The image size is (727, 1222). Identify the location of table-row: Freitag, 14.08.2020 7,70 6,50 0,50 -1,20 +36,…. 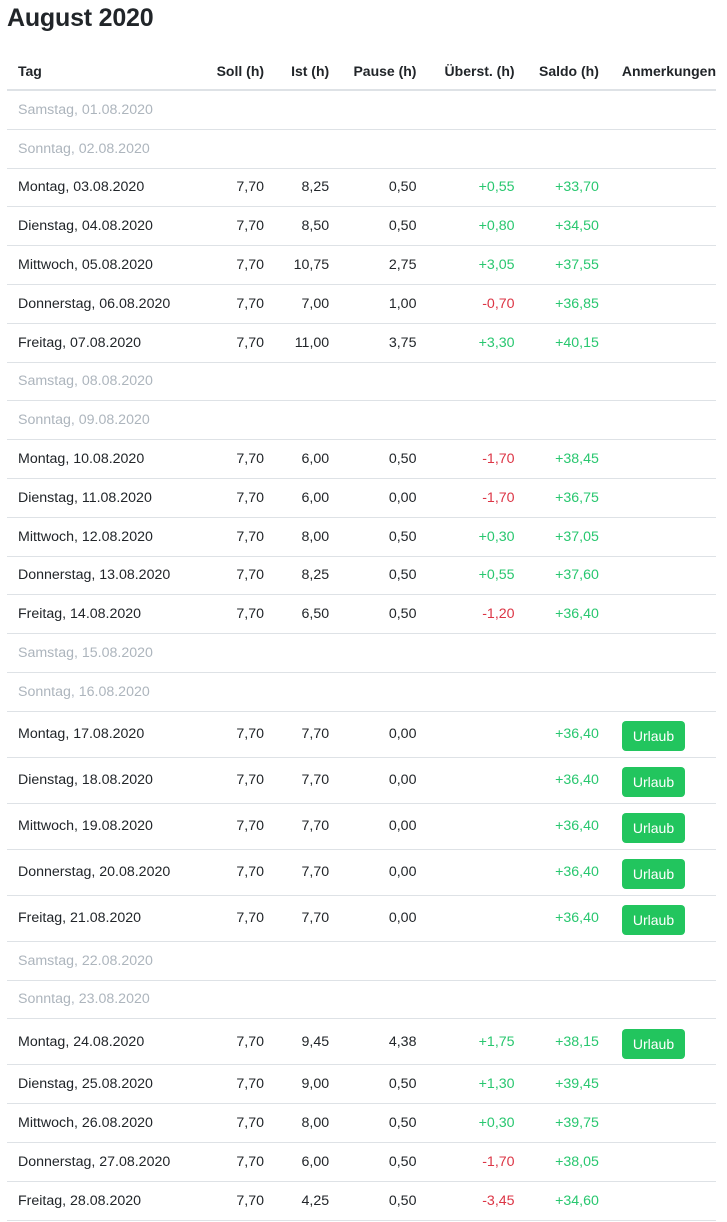
(361, 614).